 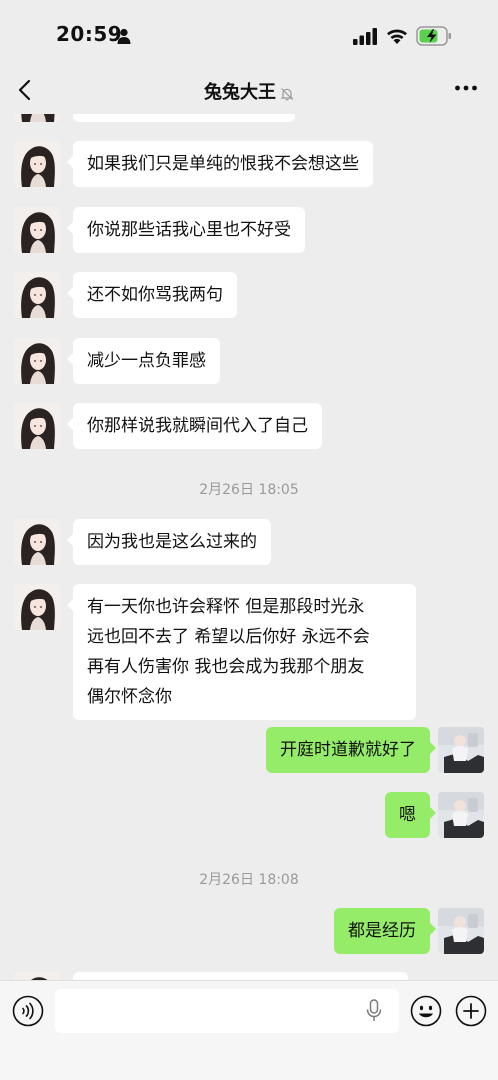 I want to click on wifi-icon, so click(x=397, y=35).